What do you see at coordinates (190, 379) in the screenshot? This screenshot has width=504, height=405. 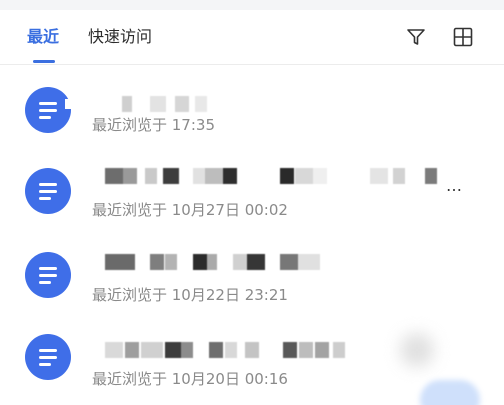 I see `last-viewed-time: 最近浏览于 10月20日 00:16` at bounding box center [190, 379].